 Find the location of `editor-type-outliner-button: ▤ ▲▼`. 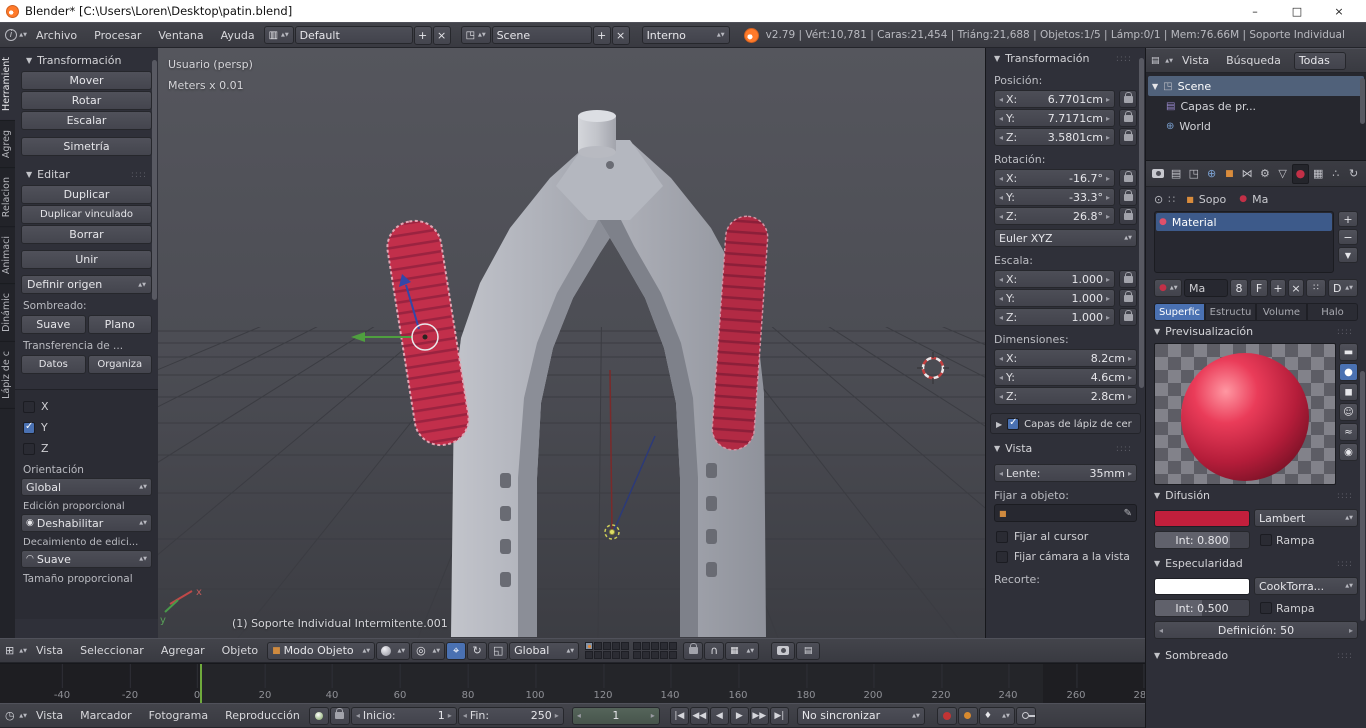

editor-type-outliner-button: ▤ ▲▼ is located at coordinates (1162, 61).